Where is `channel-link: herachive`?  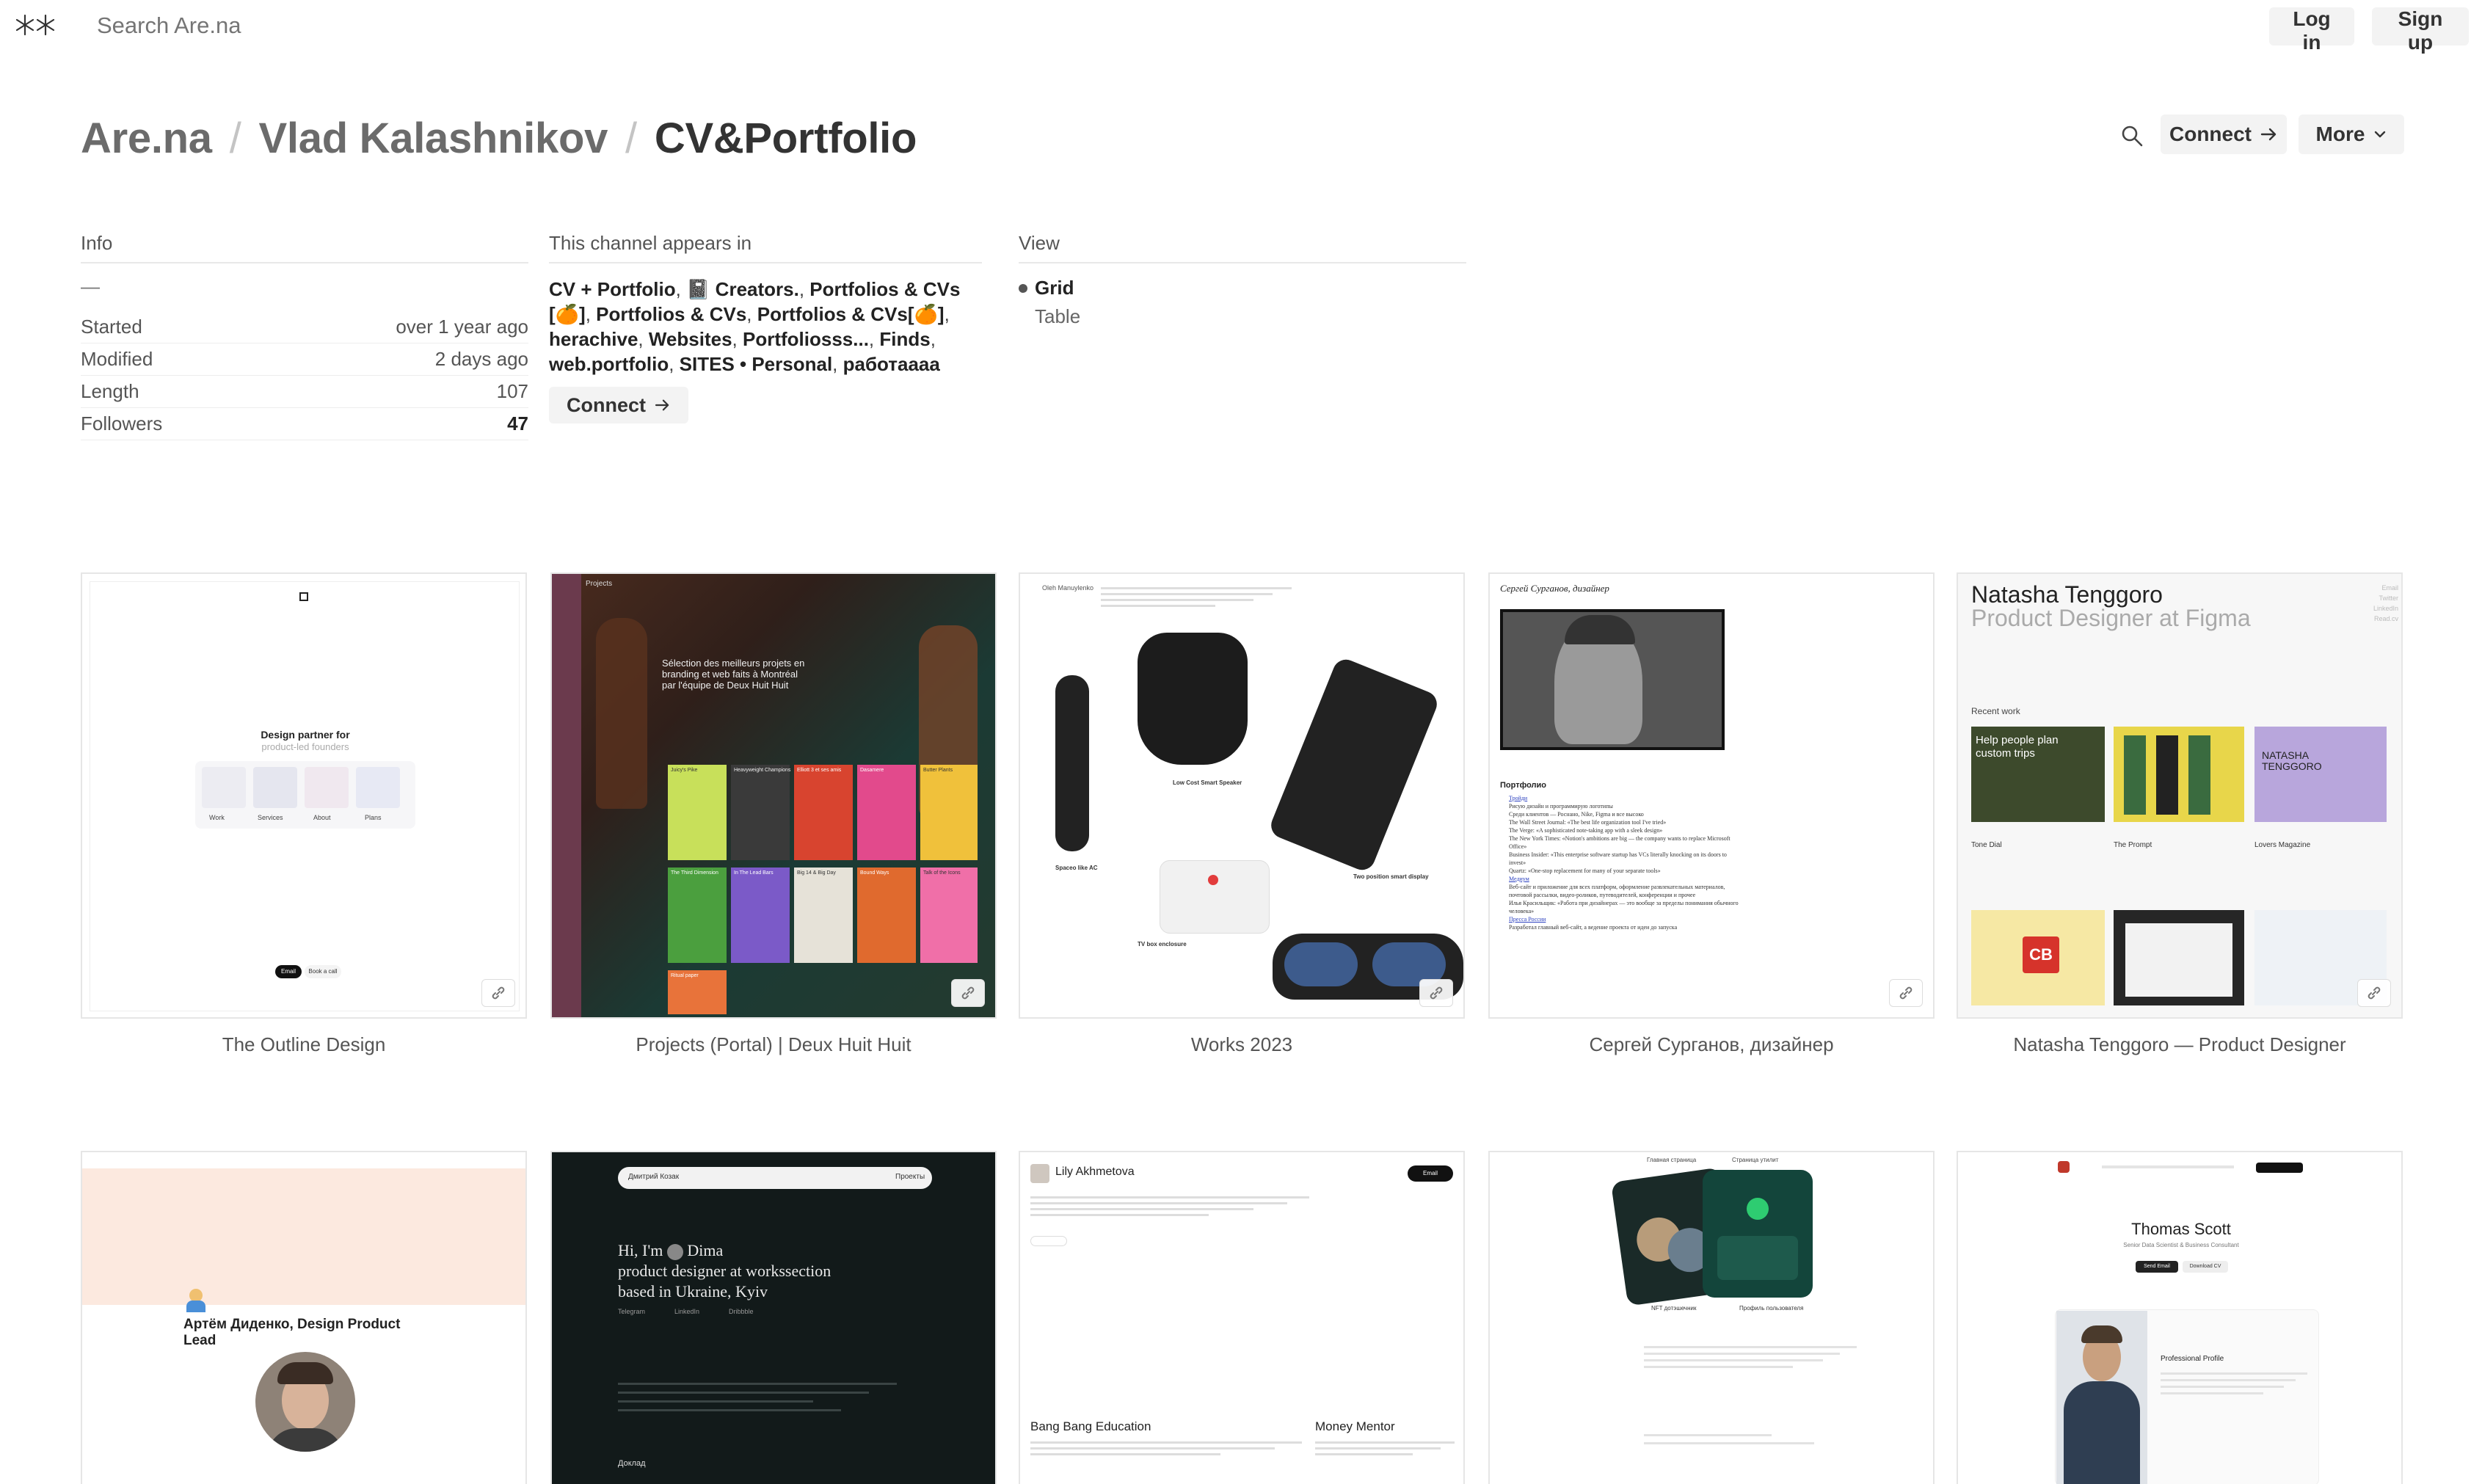 channel-link: herachive is located at coordinates (593, 339).